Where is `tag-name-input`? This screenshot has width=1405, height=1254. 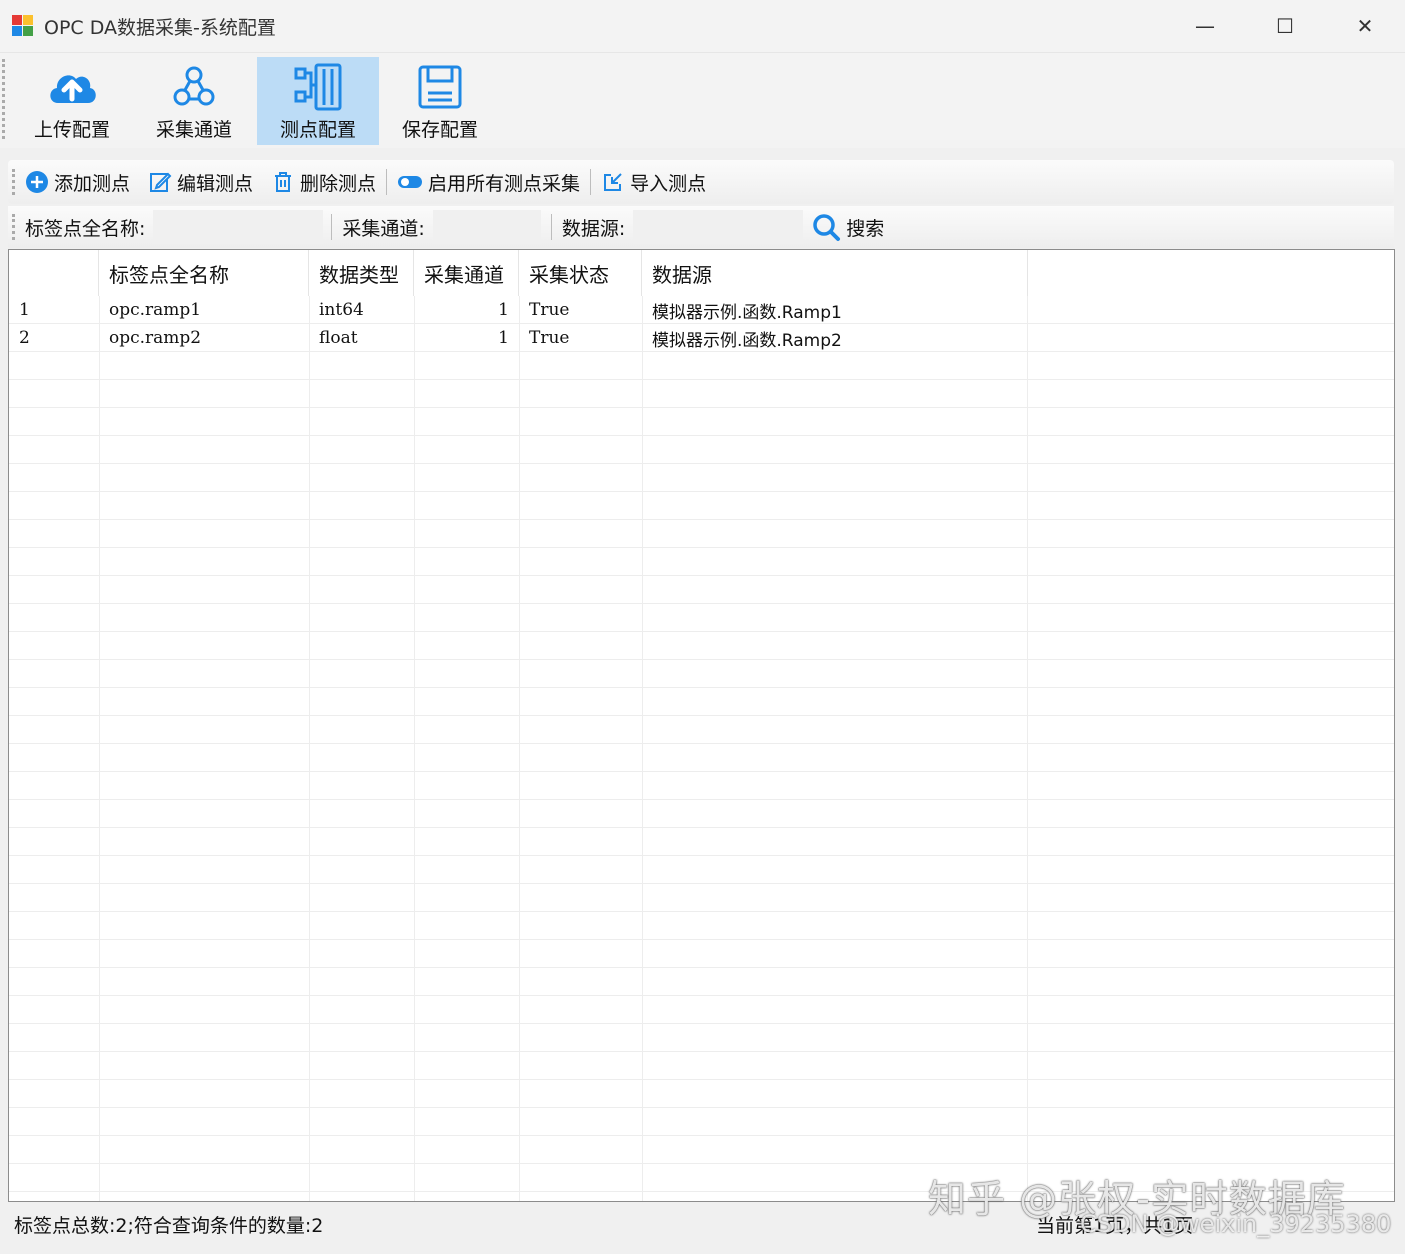 tag-name-input is located at coordinates (238, 227).